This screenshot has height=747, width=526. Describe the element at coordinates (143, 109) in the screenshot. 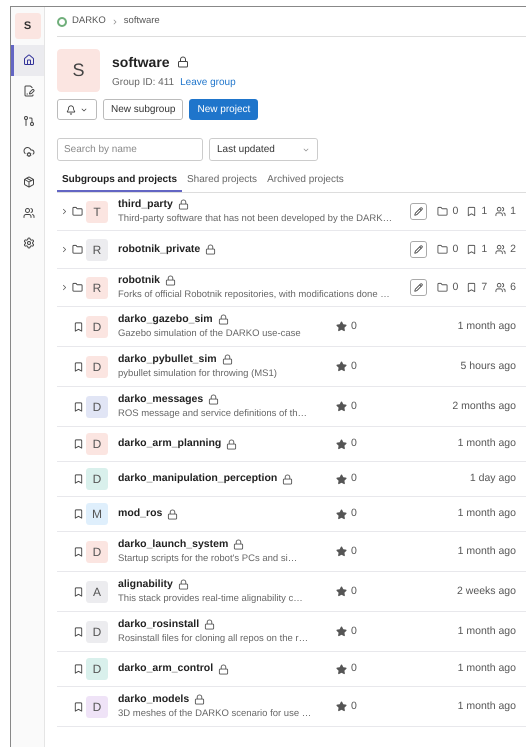

I see `new-subgroup-button: New subgroup` at that location.